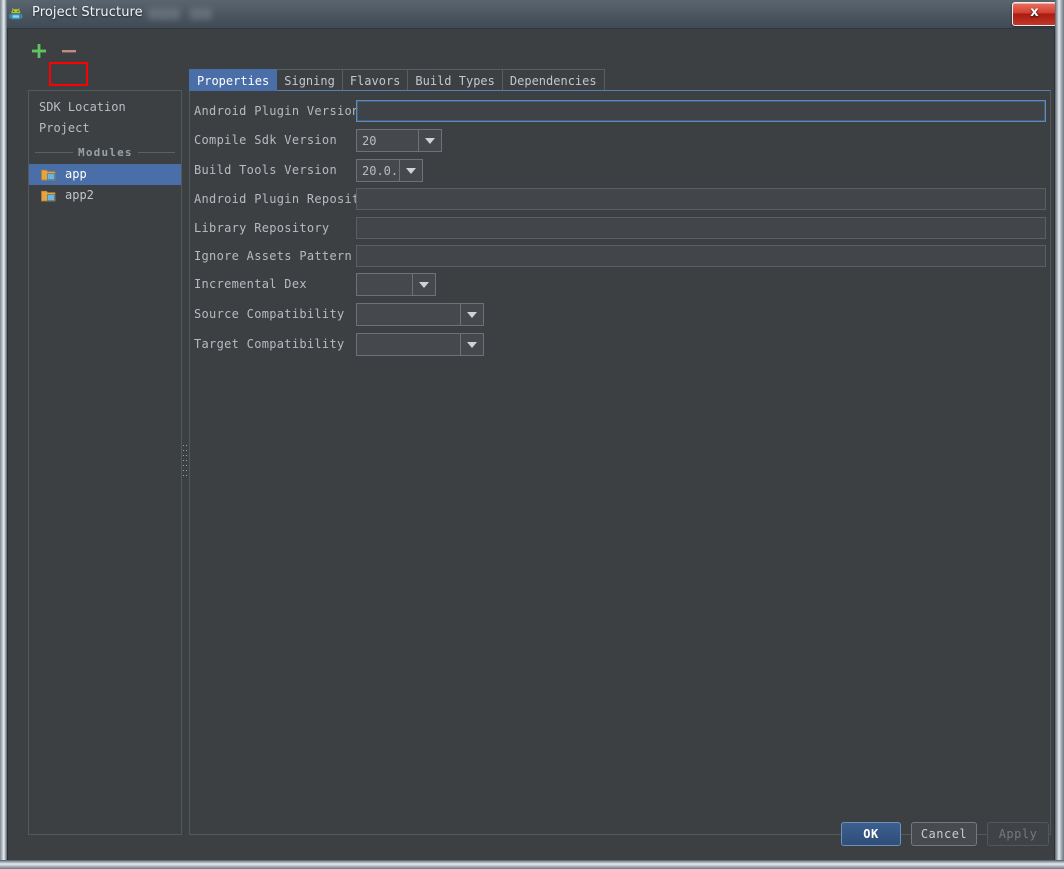 The width and height of the screenshot is (1064, 869). I want to click on combo-value: 20, so click(369, 140).